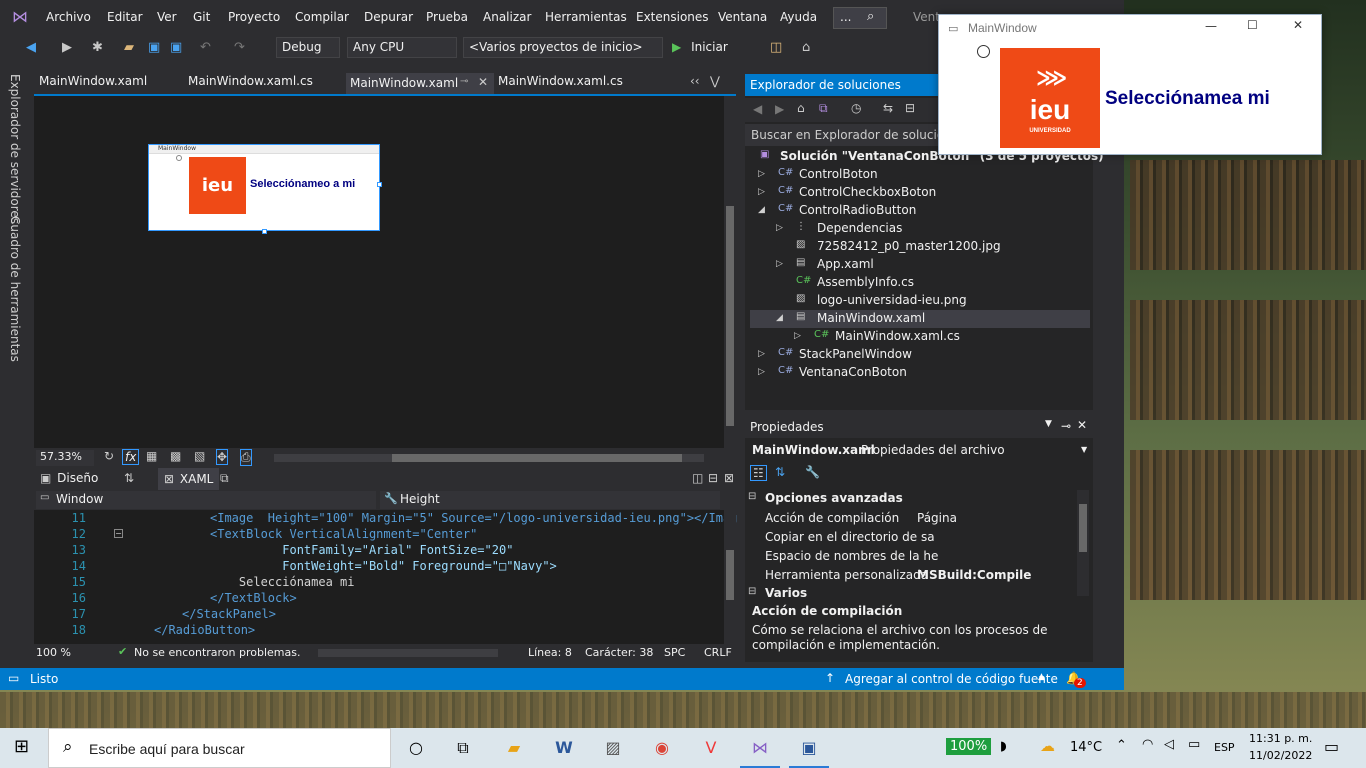 This screenshot has width=1366, height=768. I want to click on volume-icon: ◁, so click(1169, 744).